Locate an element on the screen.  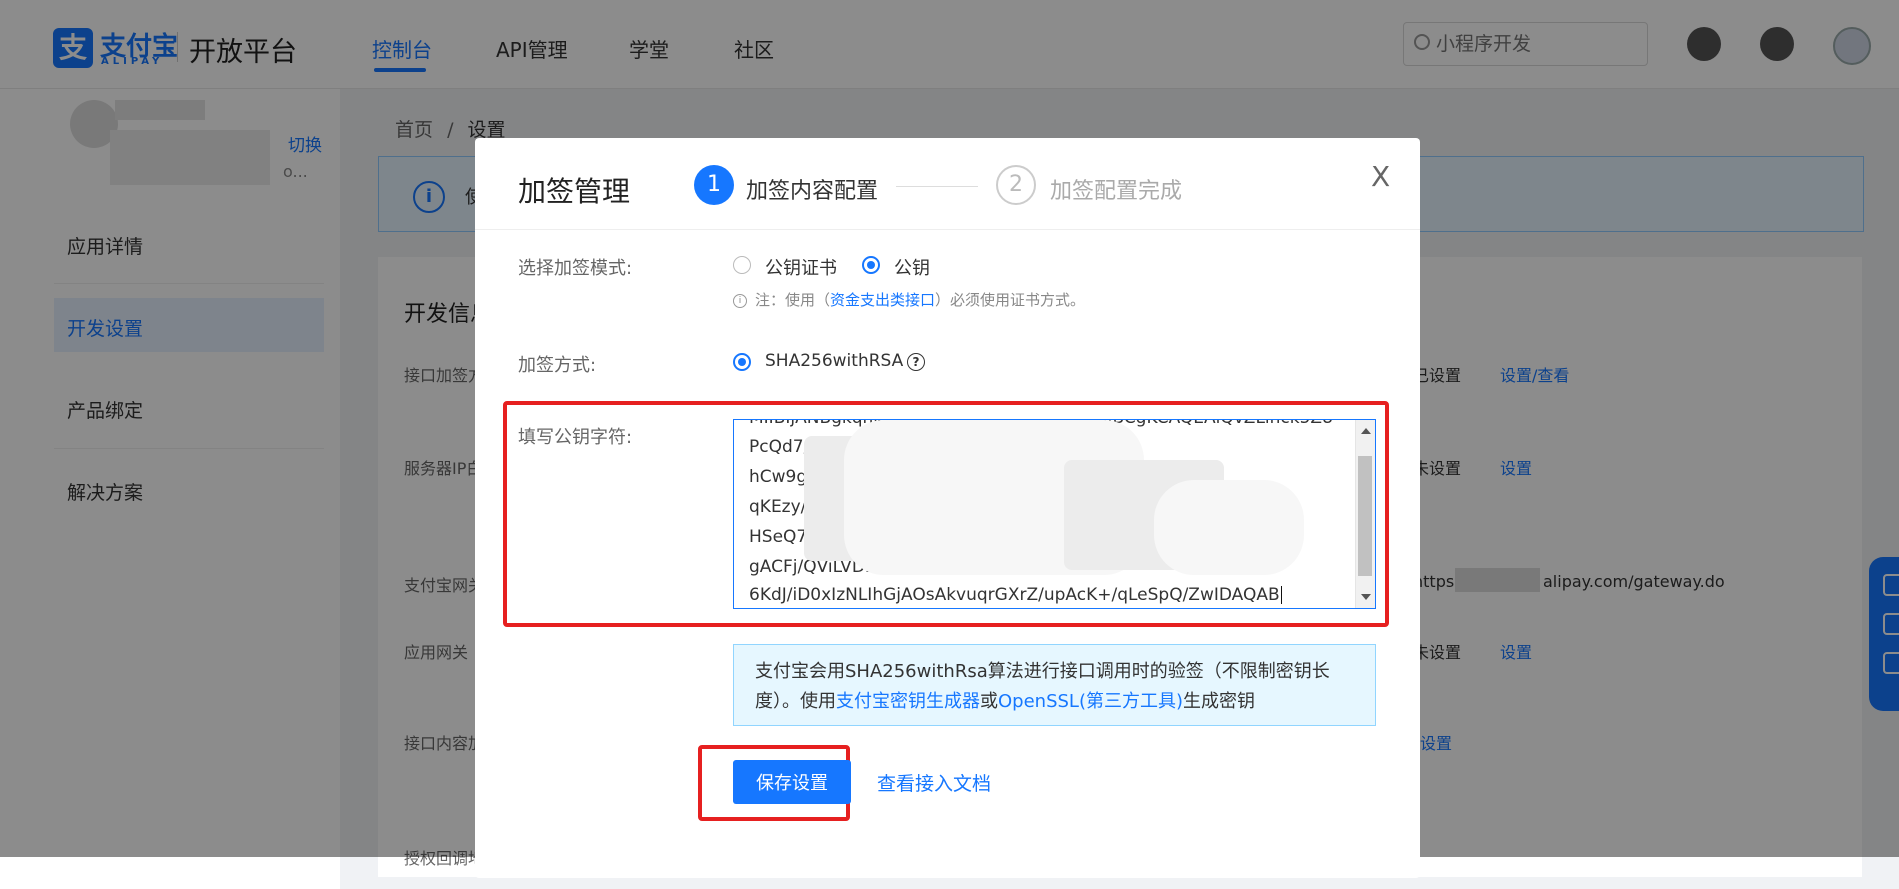
info-icon: i is located at coordinates (740, 300).